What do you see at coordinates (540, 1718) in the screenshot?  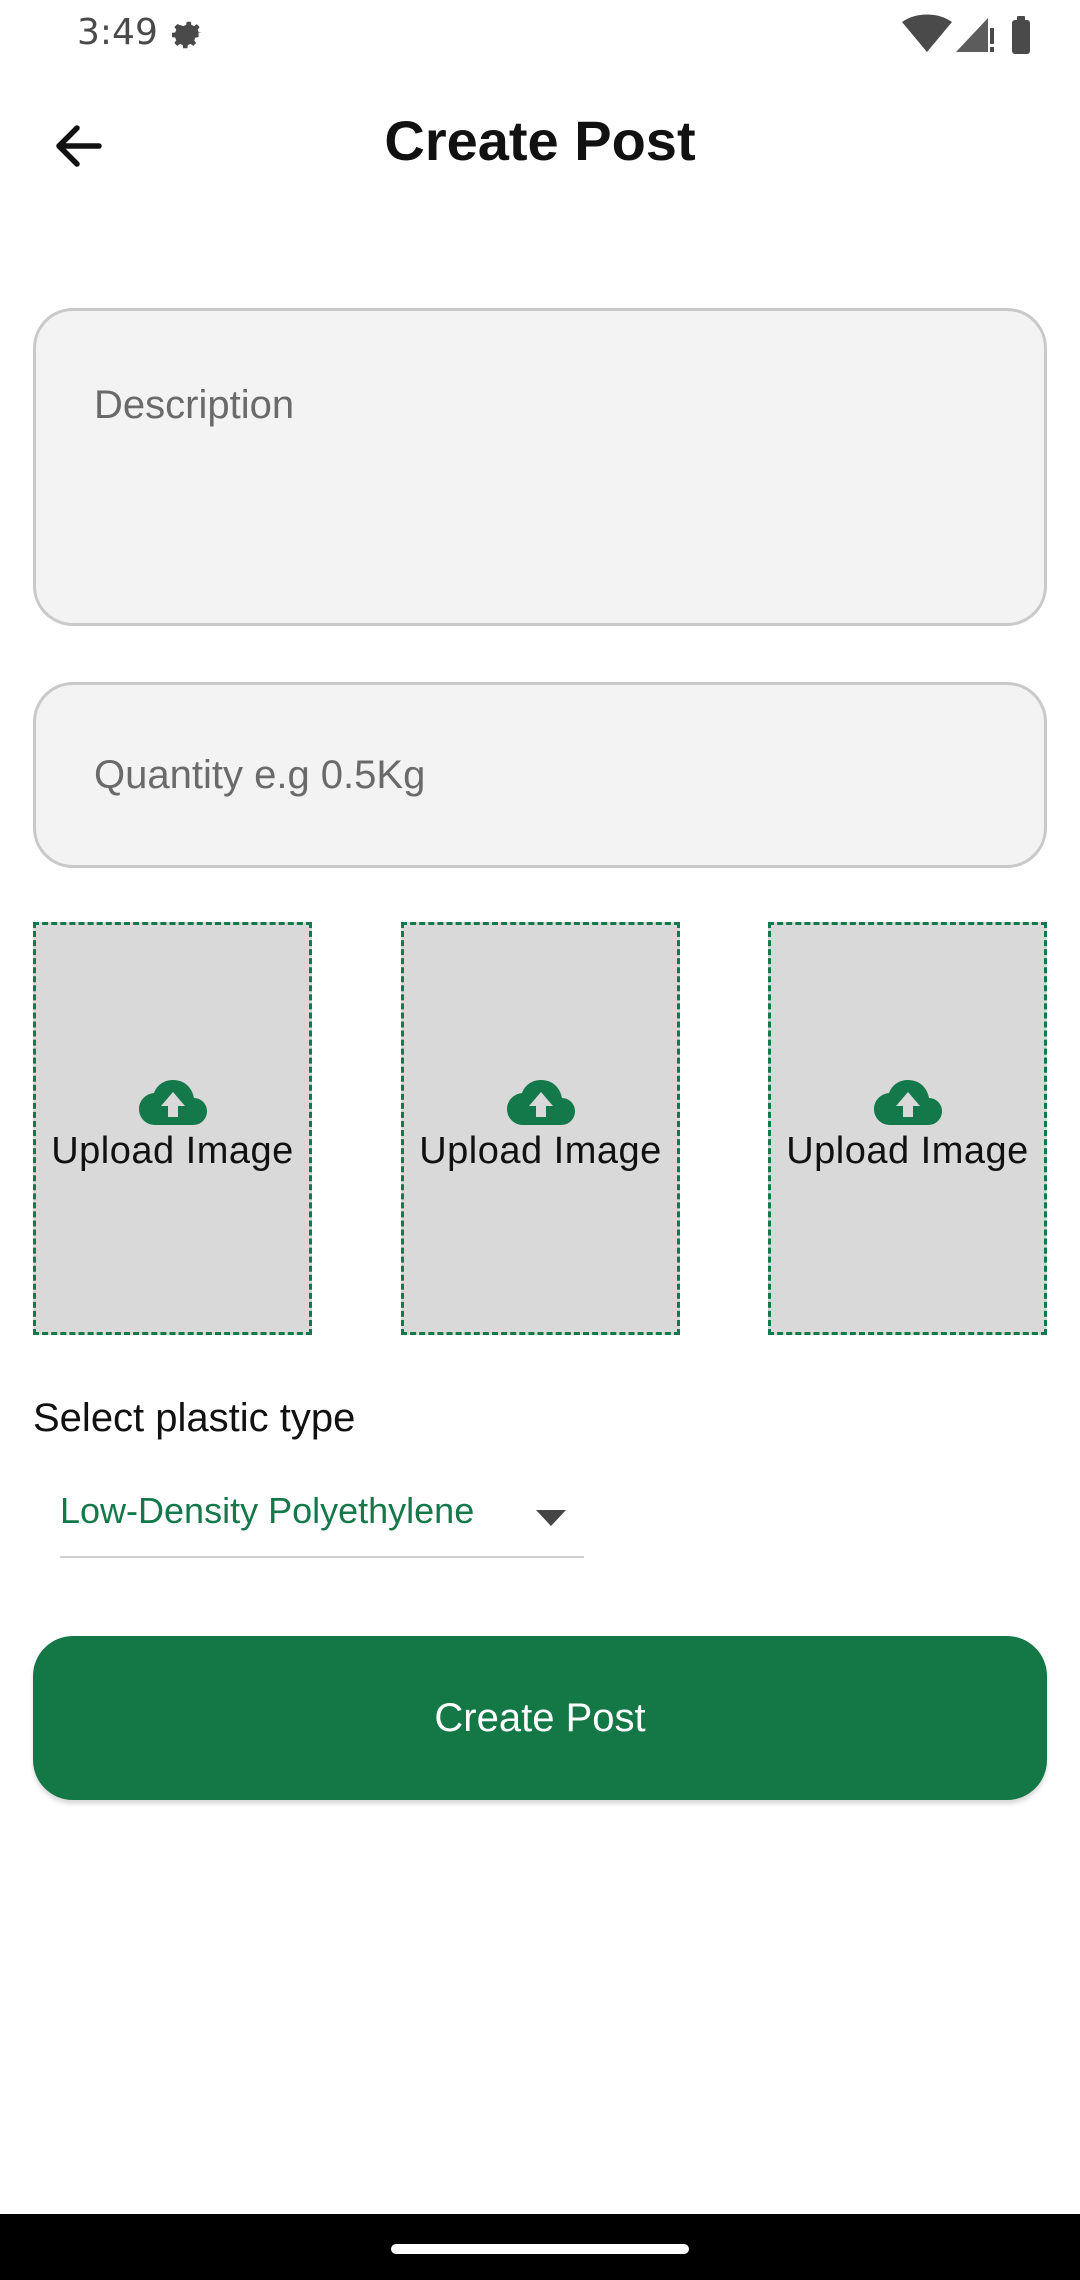 I see `create-post-button: Create Post` at bounding box center [540, 1718].